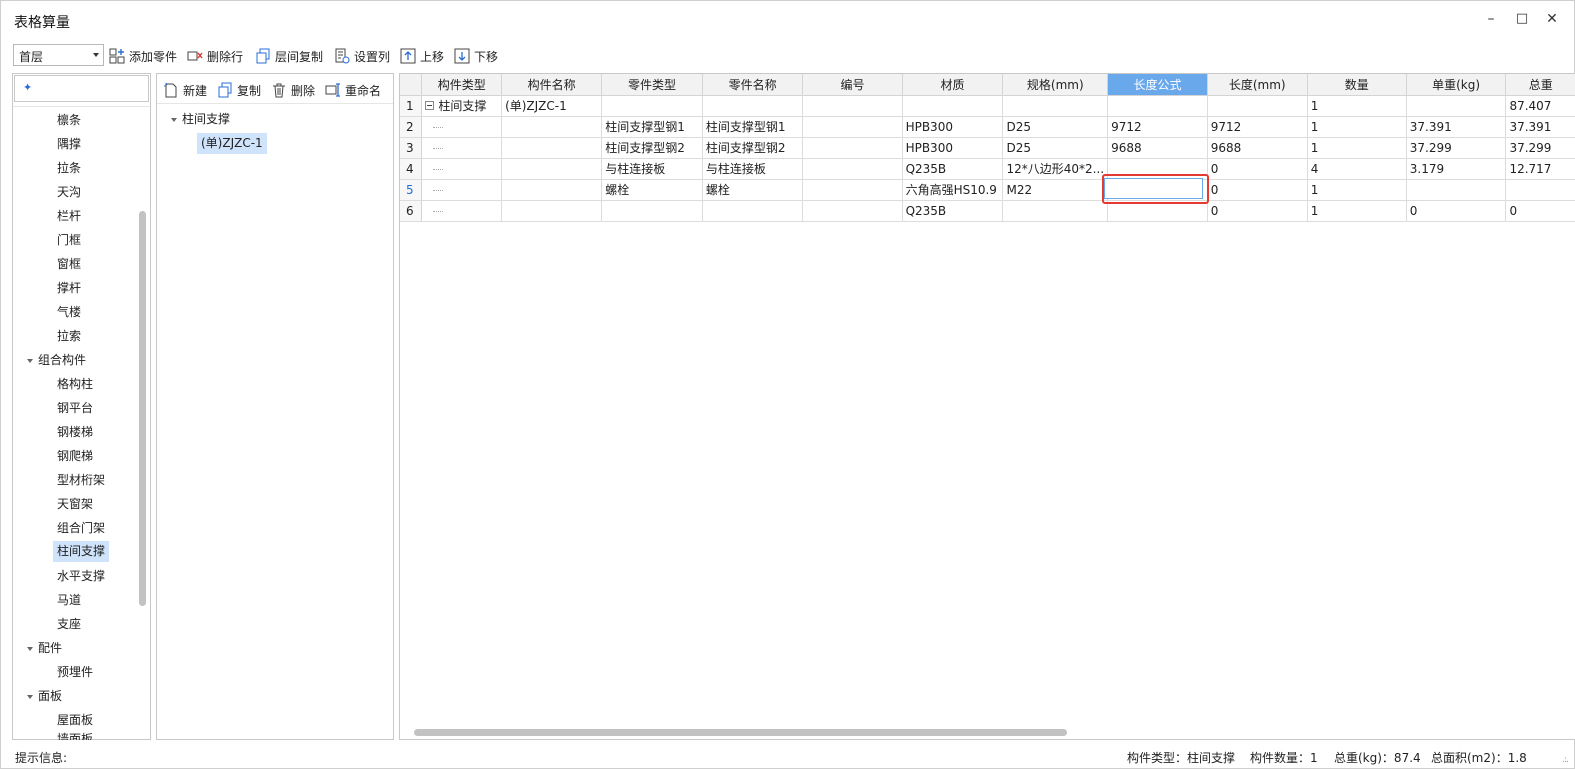 This screenshot has height=769, width=1575. I want to click on component-tree-item: (单)ZJZC-1, so click(232, 143).